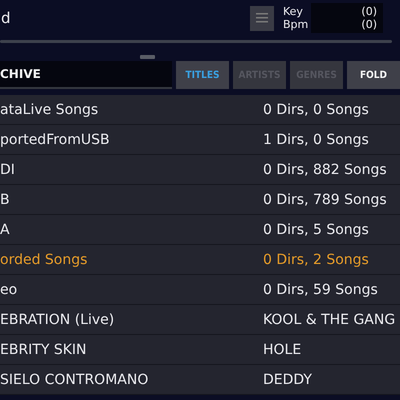 Image resolution: width=400 pixels, height=400 pixels. What do you see at coordinates (44, 260) in the screenshot?
I see `item-name: orded Songs` at bounding box center [44, 260].